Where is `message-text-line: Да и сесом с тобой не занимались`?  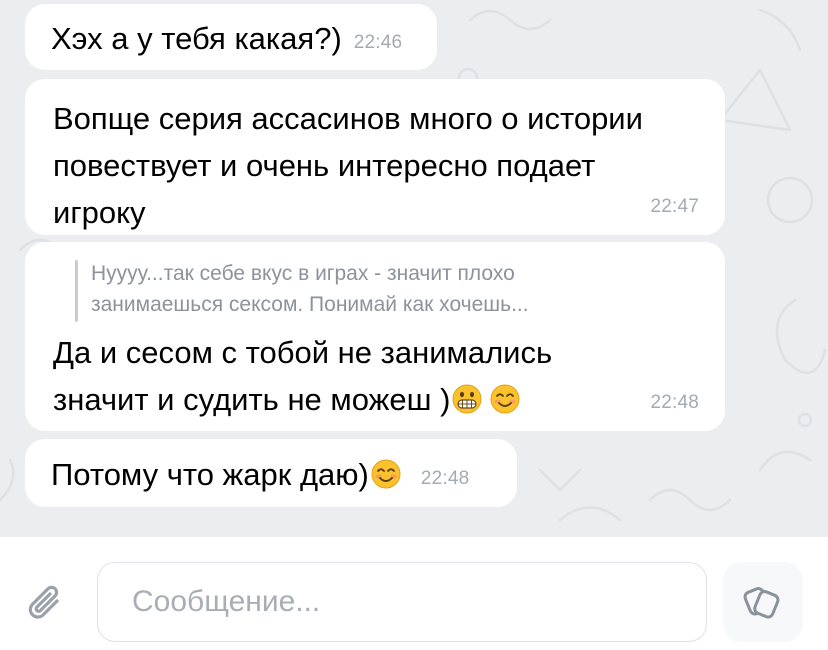
message-text-line: Да и сесом с тобой не занимались is located at coordinates (303, 352).